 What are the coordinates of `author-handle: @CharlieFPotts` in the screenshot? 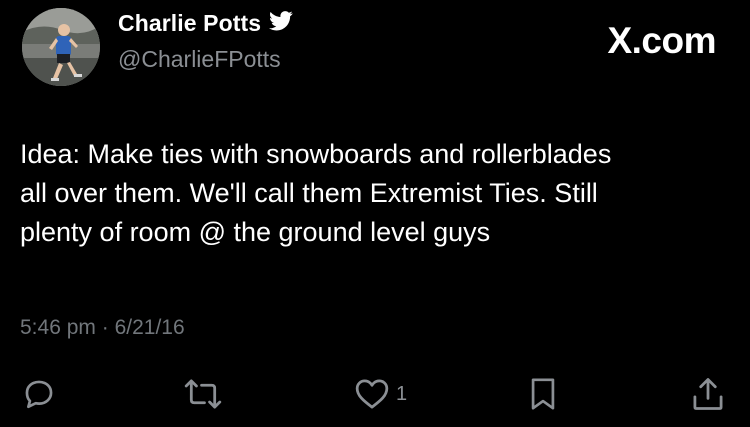 It's located at (199, 59).